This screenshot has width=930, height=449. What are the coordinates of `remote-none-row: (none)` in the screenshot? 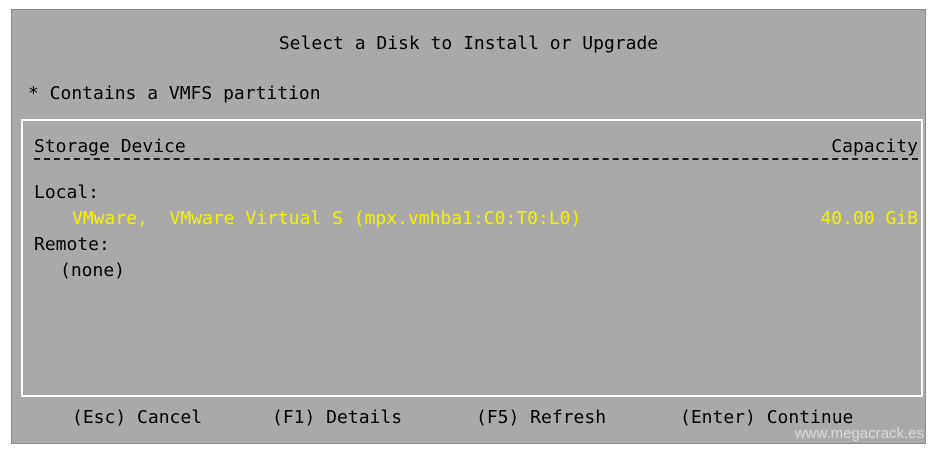 It's located at (476, 271).